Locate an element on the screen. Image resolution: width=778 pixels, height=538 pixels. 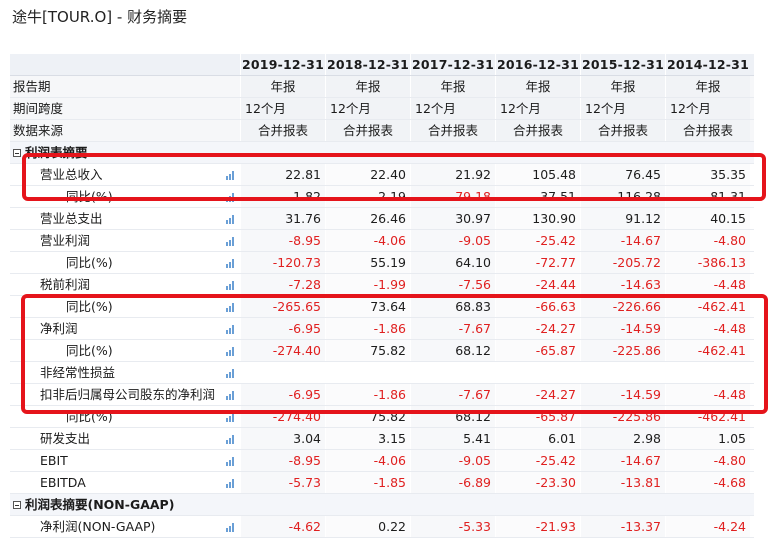
value-cell: 26.46 is located at coordinates (367, 218).